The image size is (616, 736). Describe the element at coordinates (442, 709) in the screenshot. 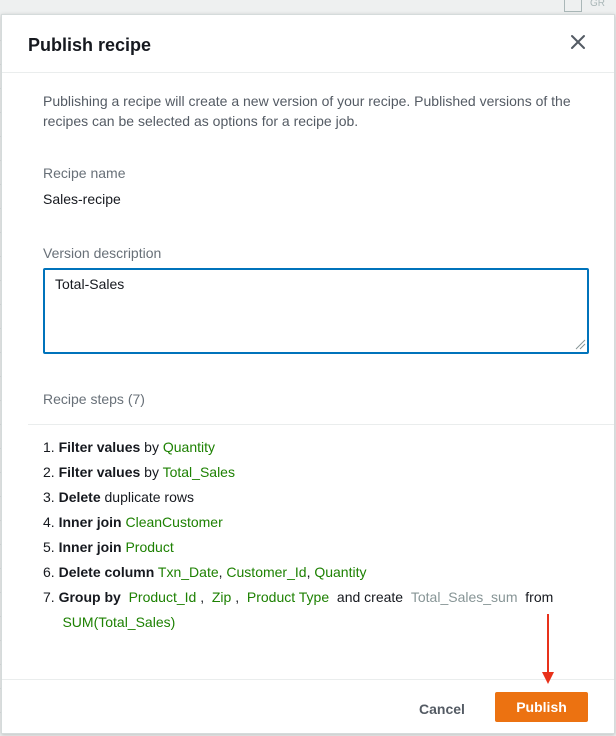

I see `cancel-button: Cancel` at that location.